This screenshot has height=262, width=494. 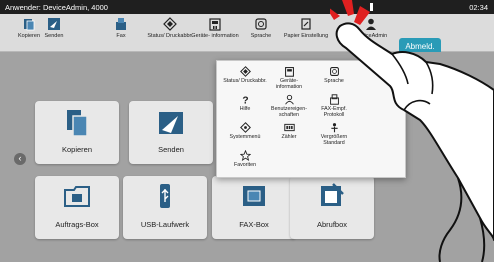 What do you see at coordinates (77, 224) in the screenshot?
I see `tile-job-box-label: Auftrags-Box` at bounding box center [77, 224].